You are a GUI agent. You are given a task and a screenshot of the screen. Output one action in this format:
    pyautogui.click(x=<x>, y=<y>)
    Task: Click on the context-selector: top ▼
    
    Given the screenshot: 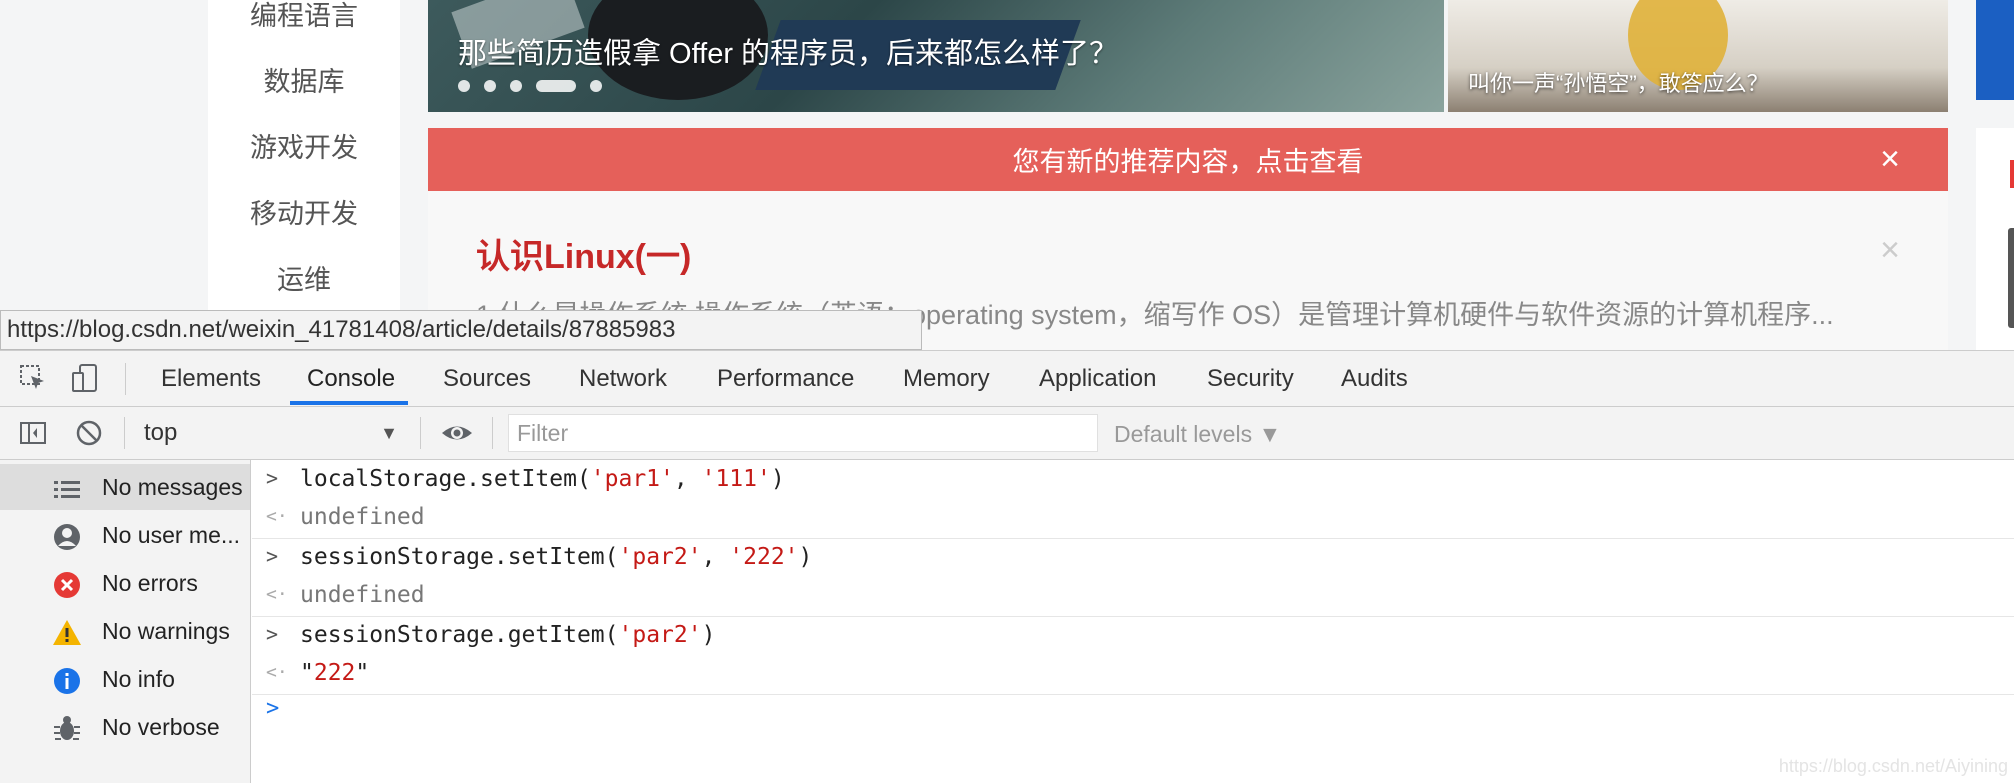 What is the action you would take?
    pyautogui.click(x=271, y=433)
    